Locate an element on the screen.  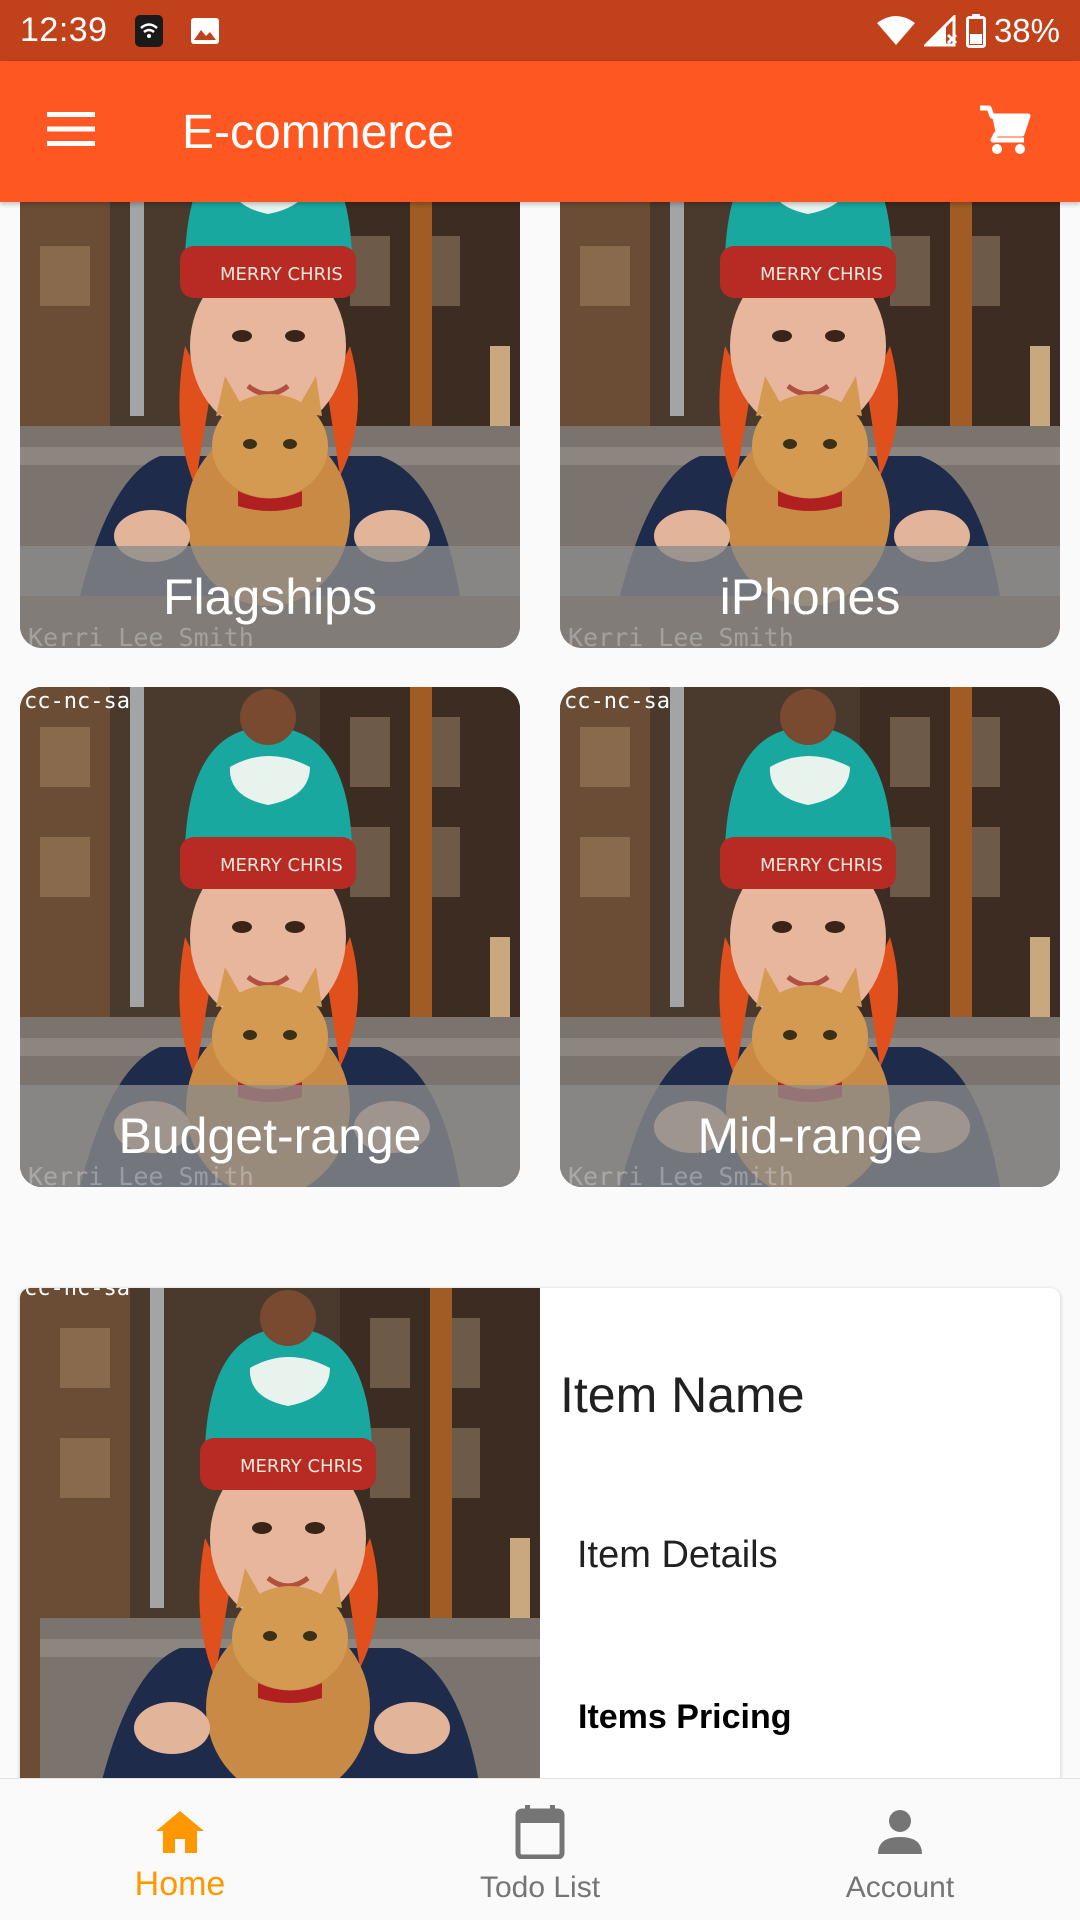
cart-button is located at coordinates (1005, 132).